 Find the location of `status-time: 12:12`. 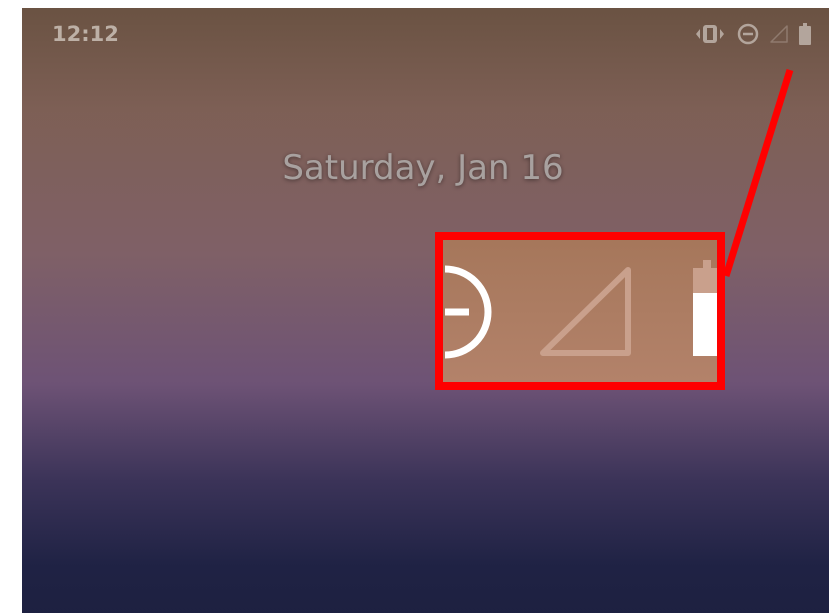

status-time: 12:12 is located at coordinates (85, 34).